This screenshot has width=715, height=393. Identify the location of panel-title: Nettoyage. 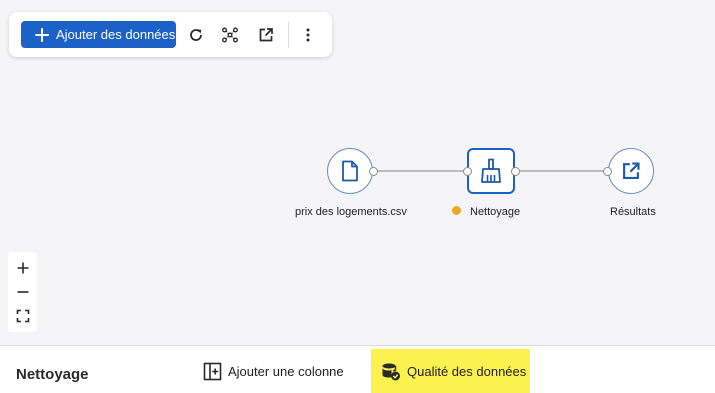
(52, 374).